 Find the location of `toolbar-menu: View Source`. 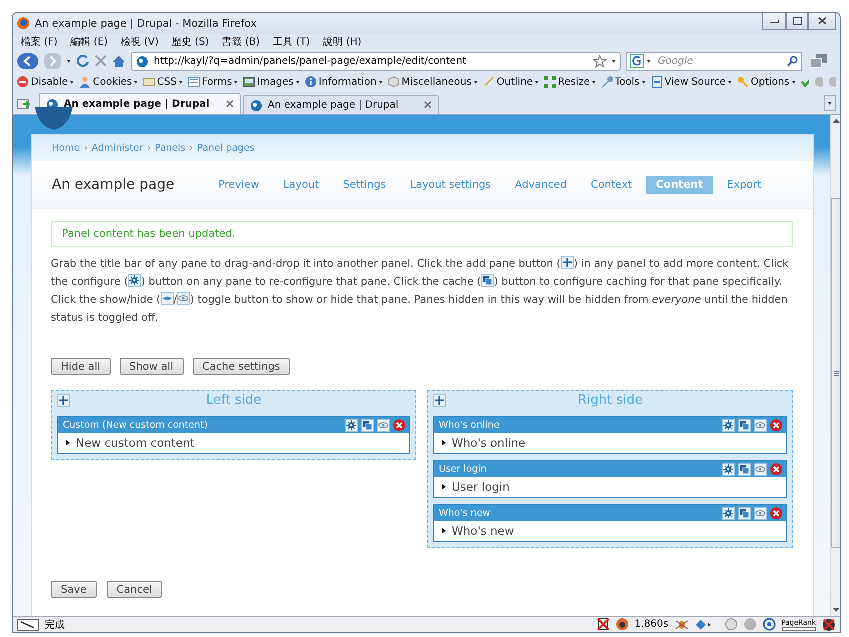

toolbar-menu: View Source is located at coordinates (691, 82).